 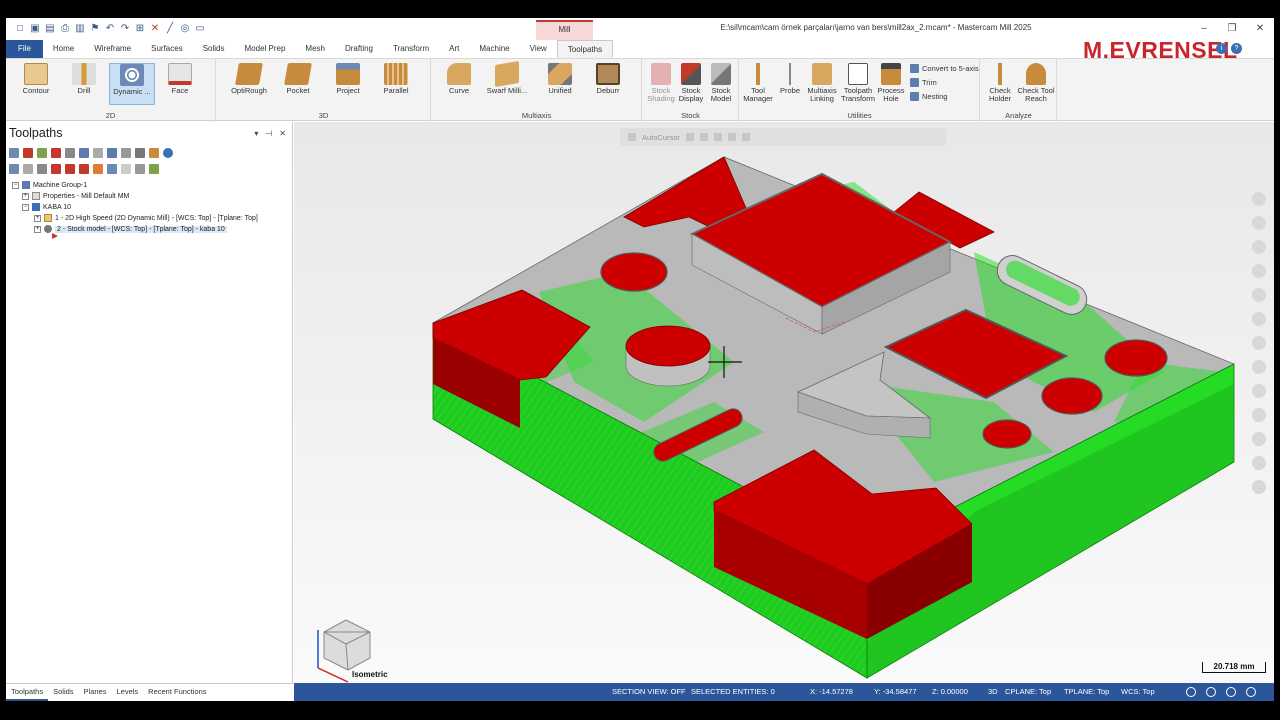 What do you see at coordinates (494, 49) in the screenshot?
I see `tab-machine: Machine` at bounding box center [494, 49].